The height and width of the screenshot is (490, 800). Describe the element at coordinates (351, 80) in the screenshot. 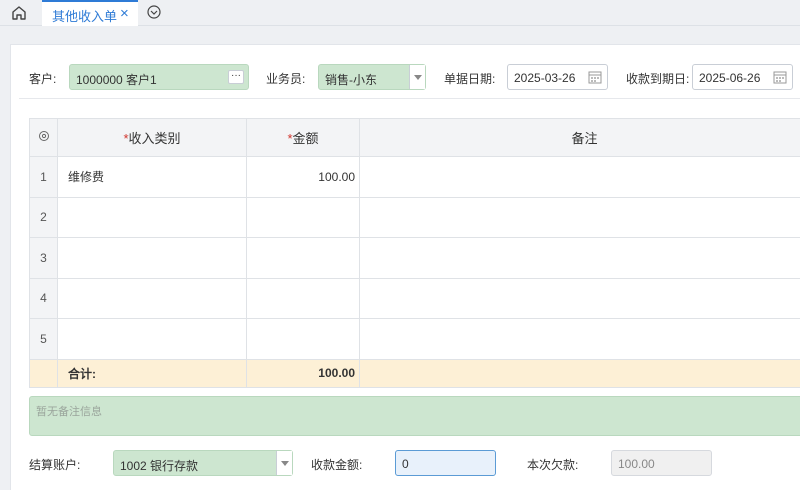

I see `salesperson-value: 销售-小东` at that location.